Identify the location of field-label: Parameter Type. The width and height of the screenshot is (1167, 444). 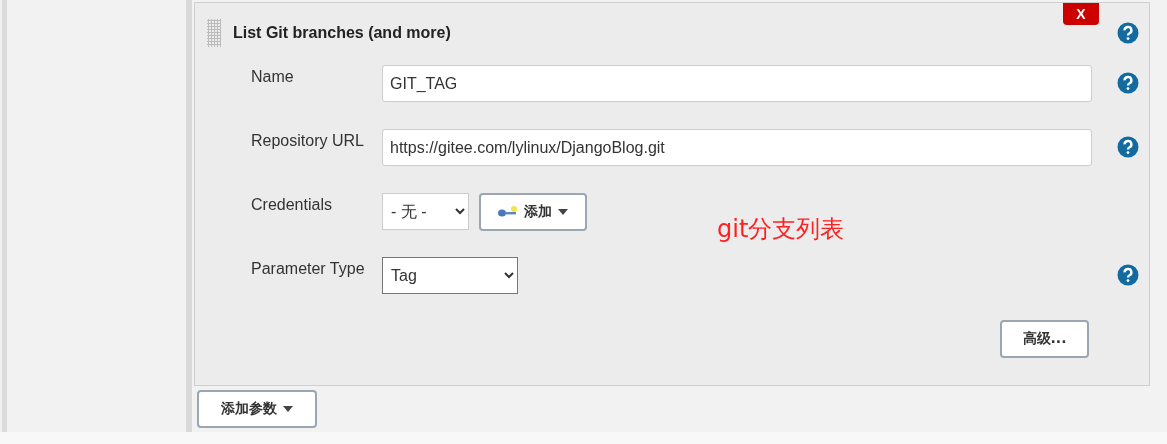
(308, 268).